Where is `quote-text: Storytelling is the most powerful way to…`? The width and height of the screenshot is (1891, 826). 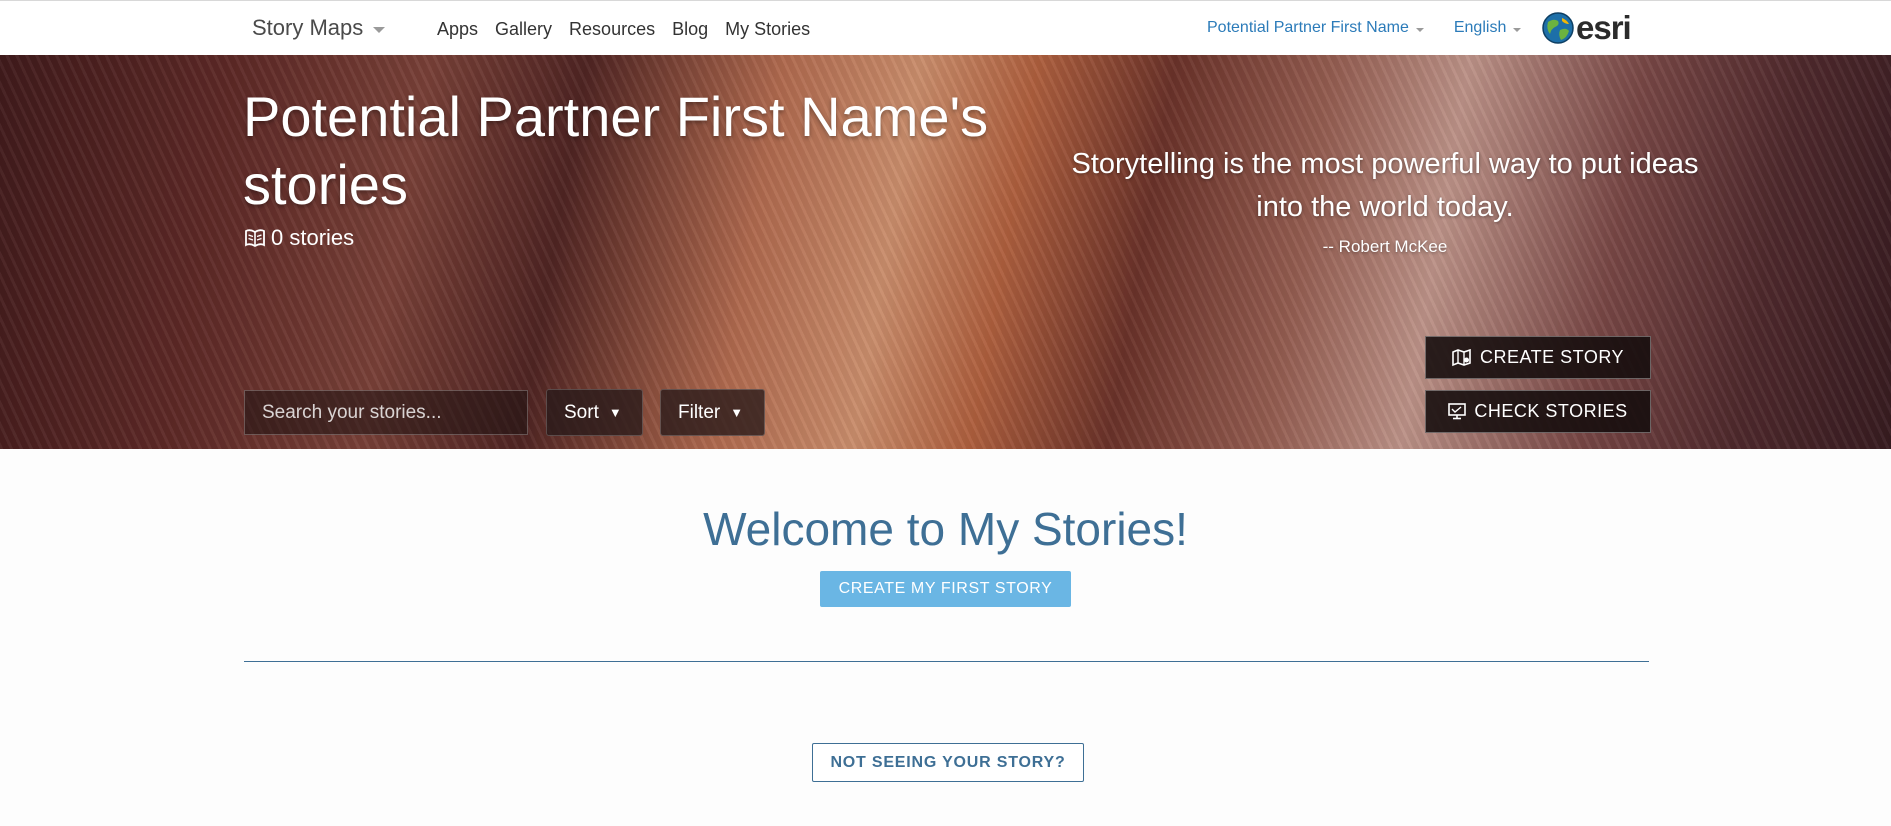
quote-text: Storytelling is the most powerful way to… is located at coordinates (1385, 185).